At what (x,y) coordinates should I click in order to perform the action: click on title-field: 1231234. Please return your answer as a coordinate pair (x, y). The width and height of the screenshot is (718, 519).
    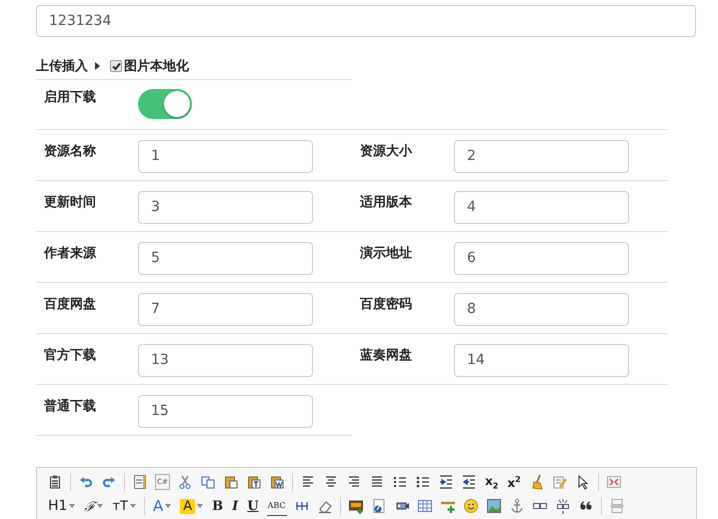
    Looking at the image, I should click on (366, 21).